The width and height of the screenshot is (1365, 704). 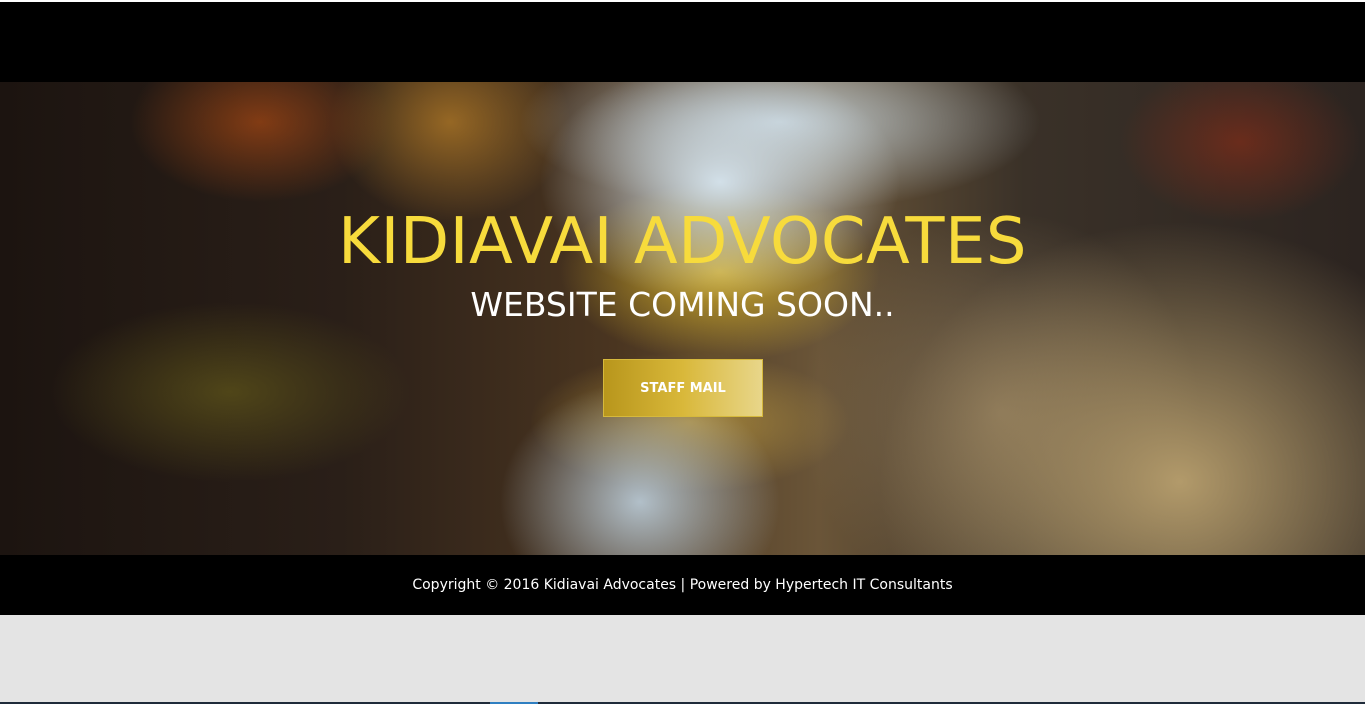 I want to click on top-bar, so click(x=682, y=41).